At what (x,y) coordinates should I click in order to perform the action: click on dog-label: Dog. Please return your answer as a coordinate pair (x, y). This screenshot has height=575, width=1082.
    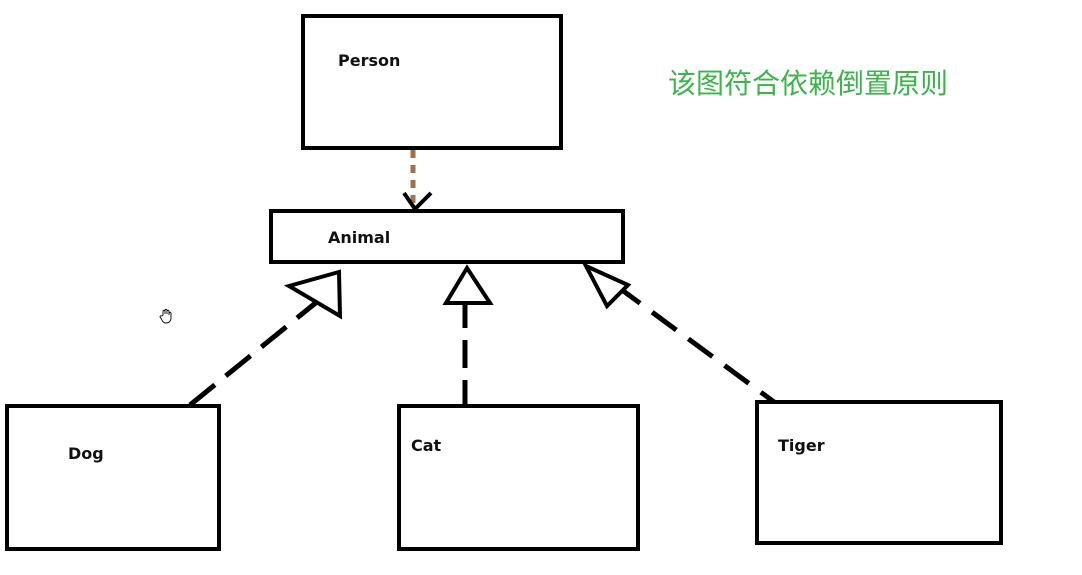
    Looking at the image, I should click on (86, 453).